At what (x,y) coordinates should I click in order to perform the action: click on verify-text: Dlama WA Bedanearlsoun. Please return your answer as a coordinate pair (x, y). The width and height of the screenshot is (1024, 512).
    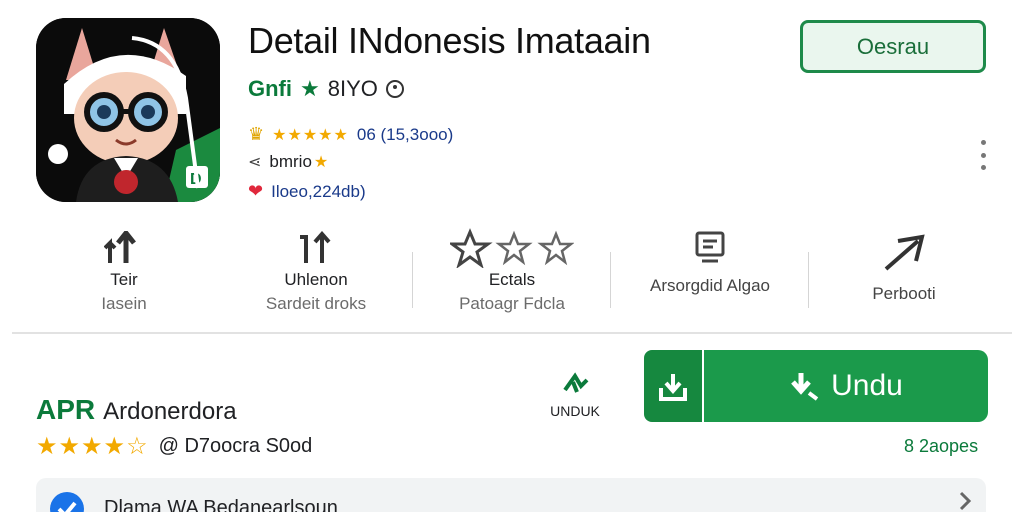
    Looking at the image, I should click on (221, 504).